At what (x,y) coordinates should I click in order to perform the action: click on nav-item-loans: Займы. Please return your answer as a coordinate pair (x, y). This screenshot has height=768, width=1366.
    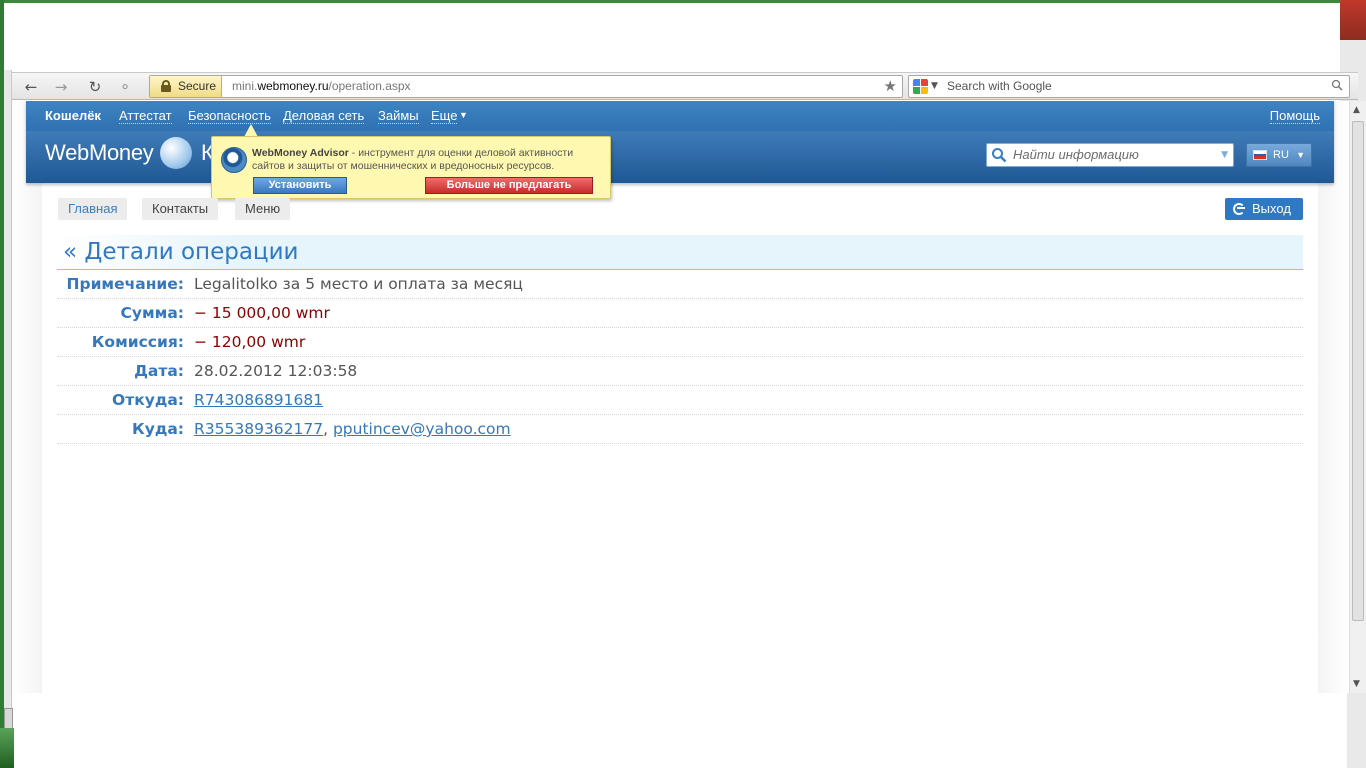
    Looking at the image, I should click on (398, 116).